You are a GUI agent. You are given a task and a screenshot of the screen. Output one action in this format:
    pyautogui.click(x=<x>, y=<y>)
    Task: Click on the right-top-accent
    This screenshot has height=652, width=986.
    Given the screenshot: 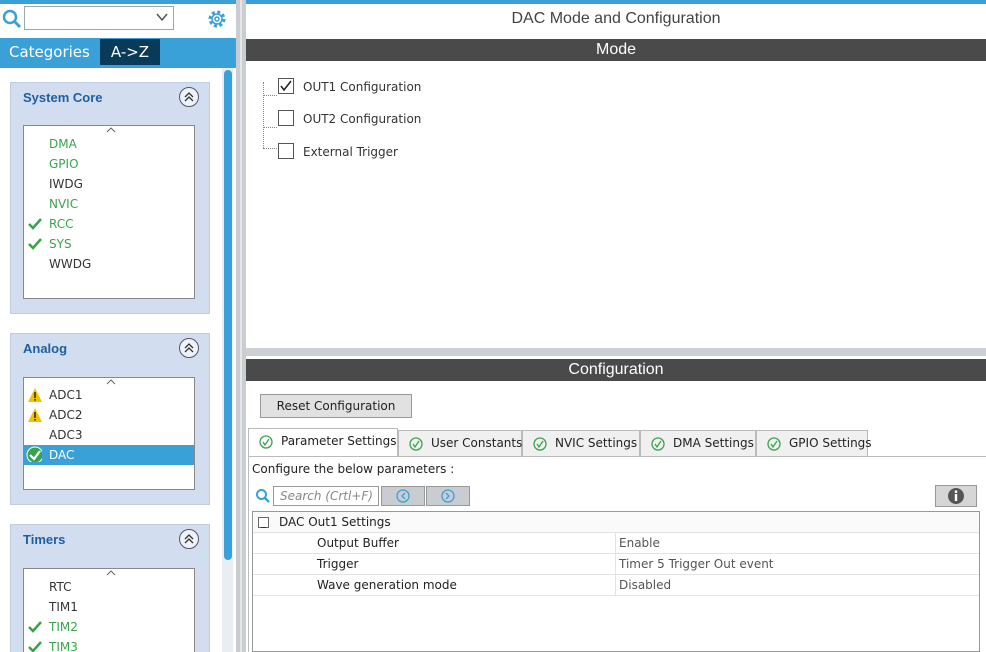 What is the action you would take?
    pyautogui.click(x=616, y=2)
    